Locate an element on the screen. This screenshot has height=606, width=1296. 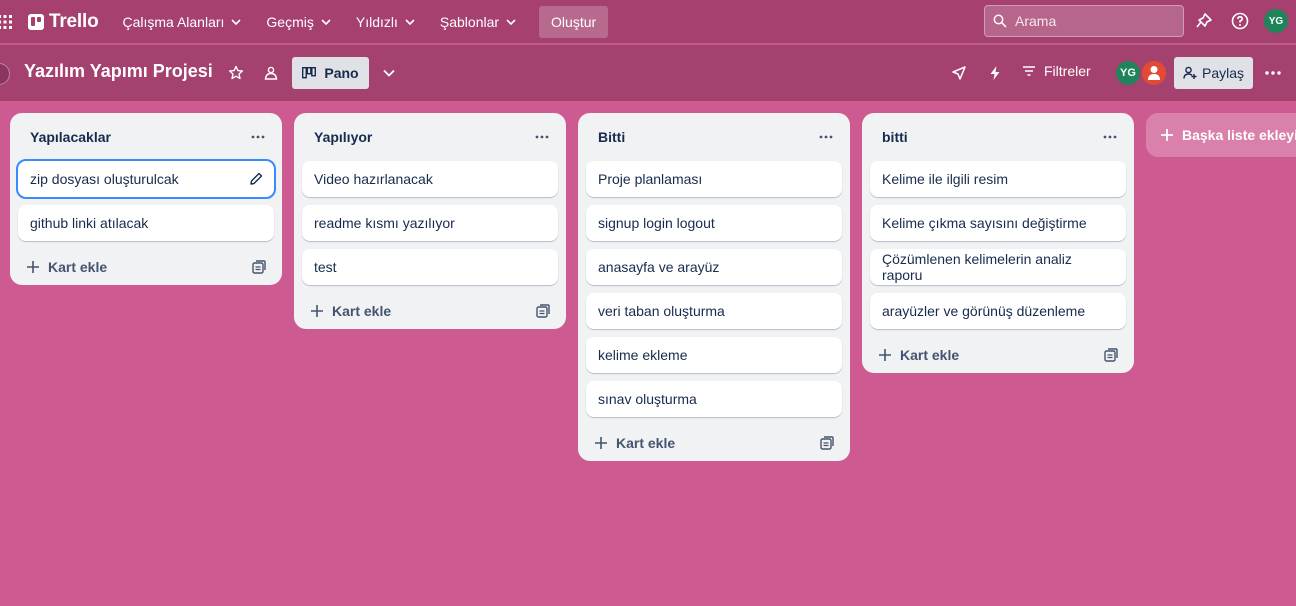
add-user-icon is located at coordinates (1190, 72).